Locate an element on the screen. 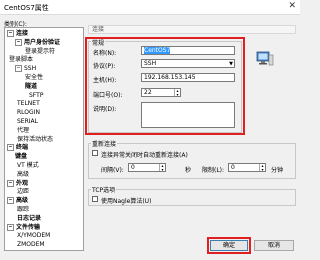 The image size is (320, 260). tree-item-label: TELNET is located at coordinates (28, 104).